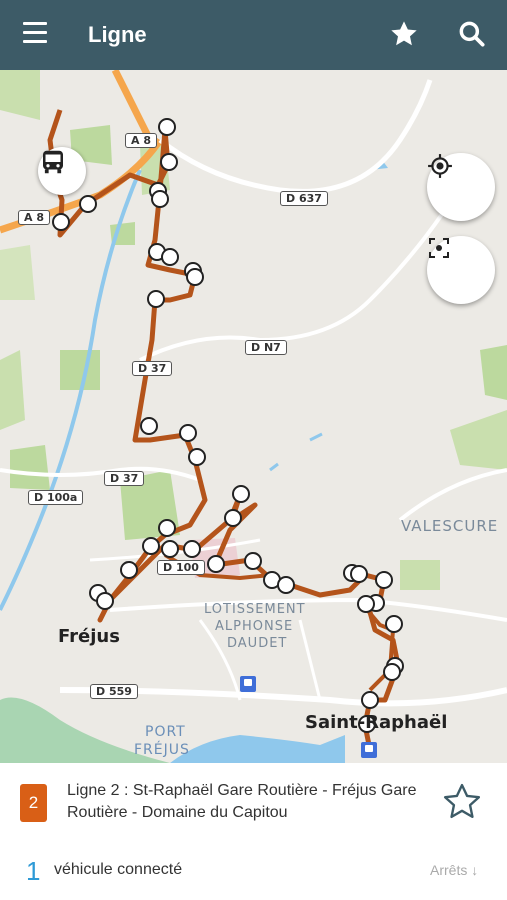 This screenshot has width=507, height=900. I want to click on road-label: D 100a, so click(56, 497).